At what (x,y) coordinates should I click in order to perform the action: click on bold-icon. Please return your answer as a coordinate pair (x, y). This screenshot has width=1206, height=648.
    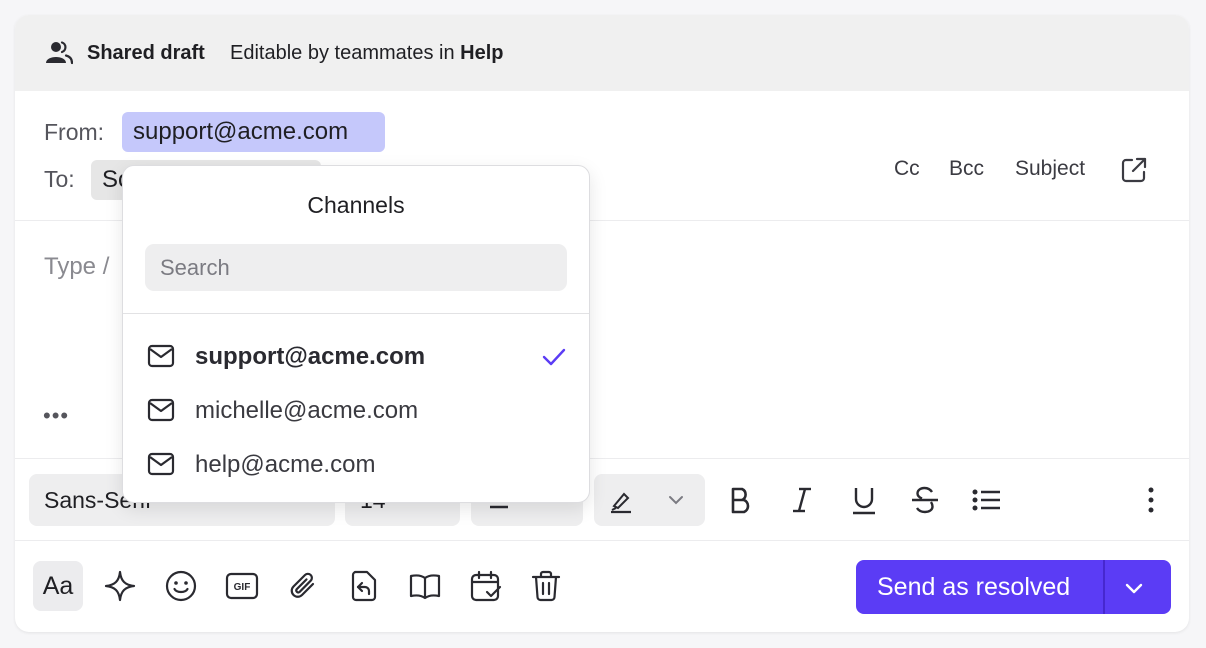
    Looking at the image, I should click on (741, 500).